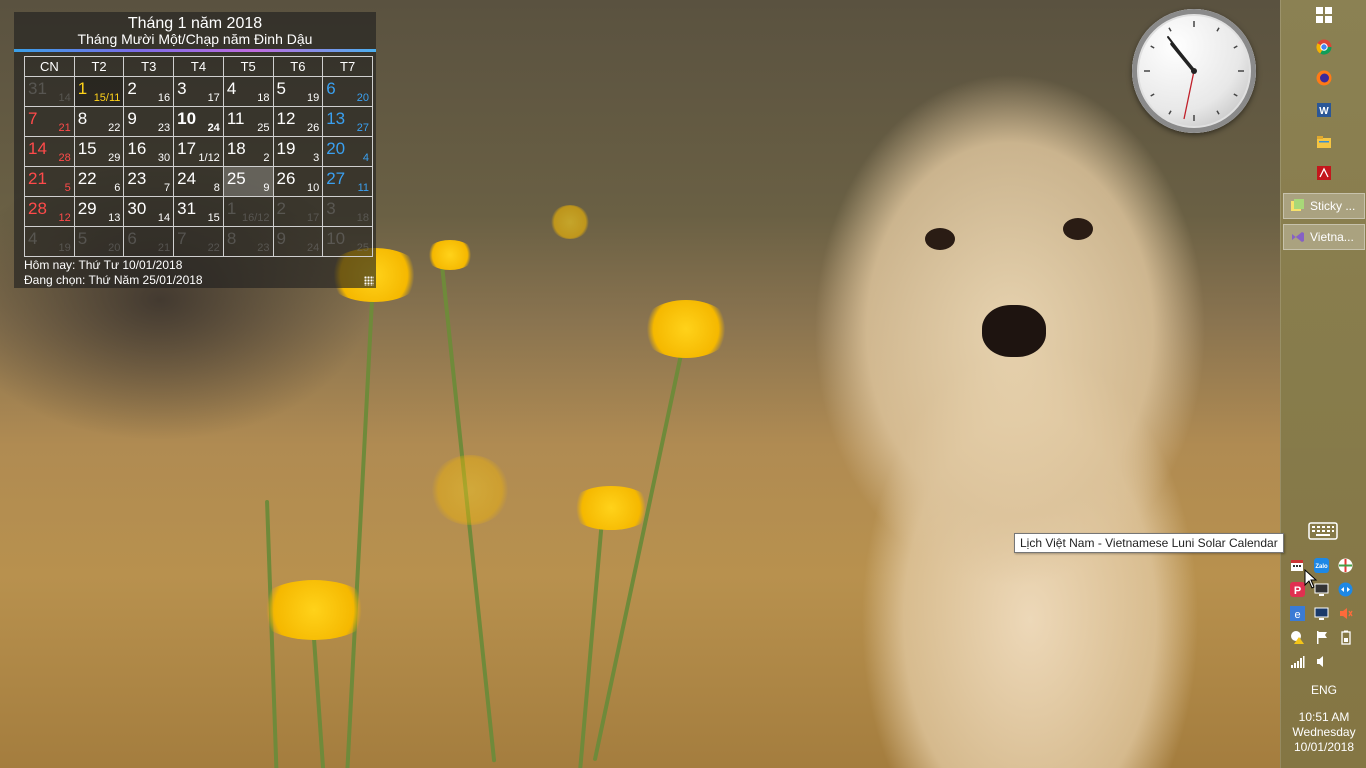 This screenshot has width=1366, height=768. What do you see at coordinates (164, 98) in the screenshot?
I see `lunar-day-number: 16` at bounding box center [164, 98].